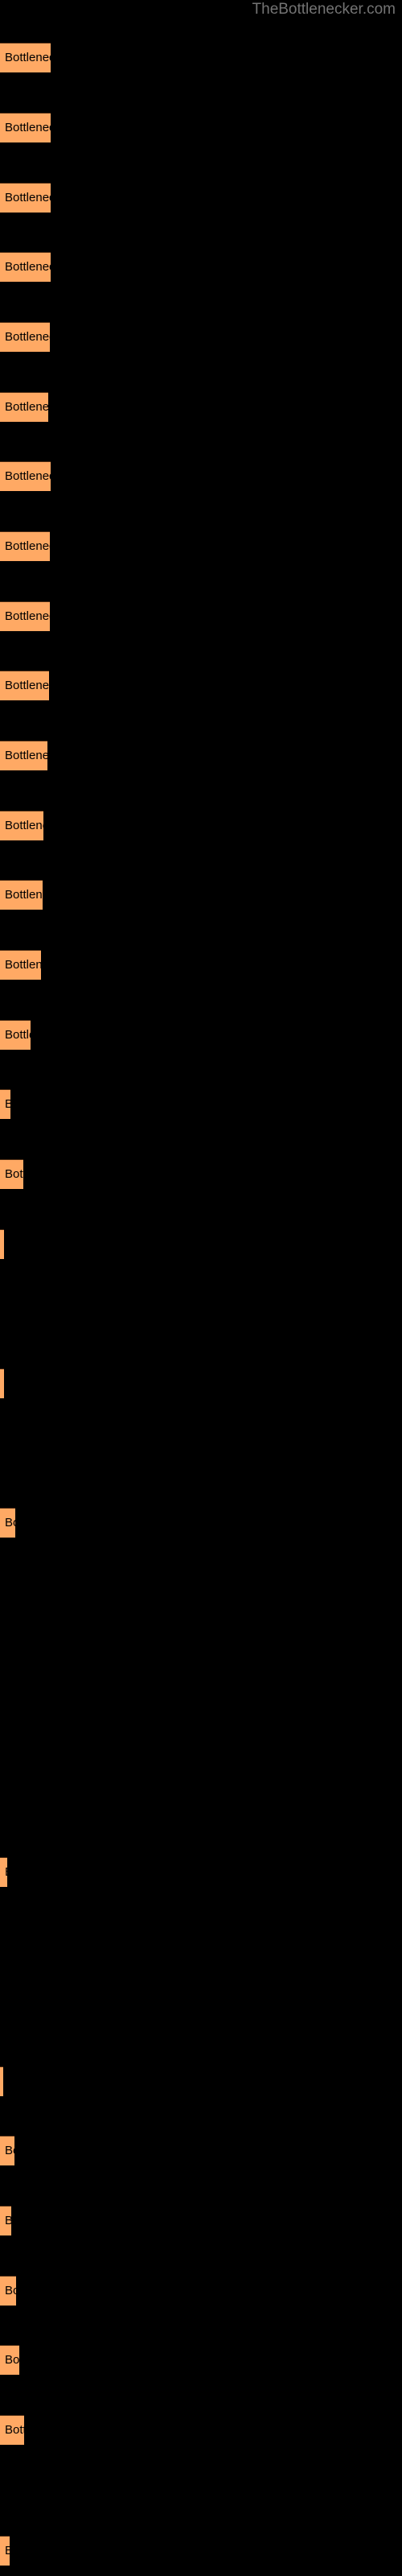 This screenshot has height=2576, width=402. What do you see at coordinates (324, 9) in the screenshot?
I see `site-watermark: TheBottlenecker.com` at bounding box center [324, 9].